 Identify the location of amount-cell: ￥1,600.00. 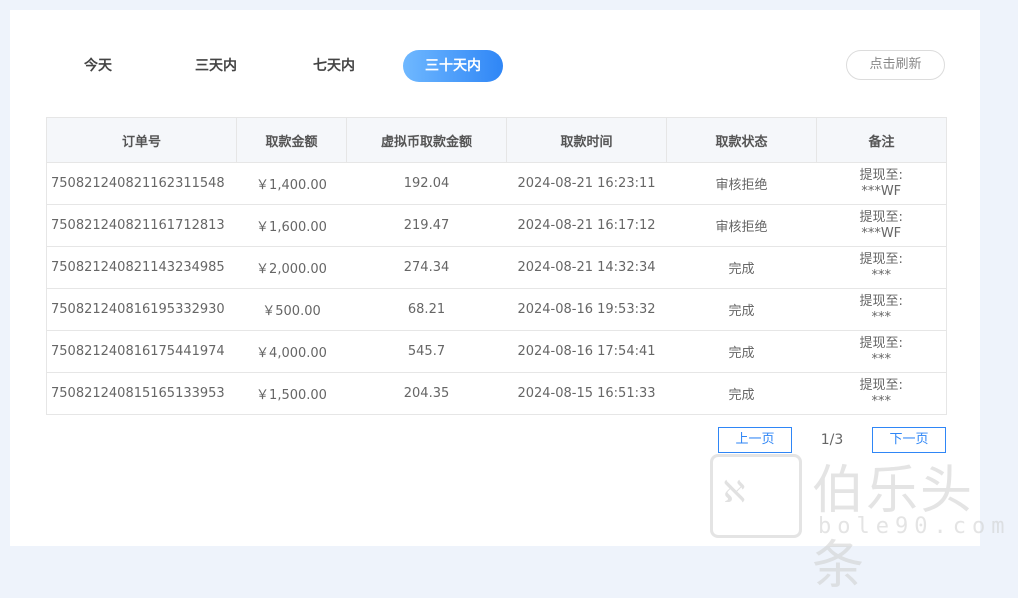
(291, 225).